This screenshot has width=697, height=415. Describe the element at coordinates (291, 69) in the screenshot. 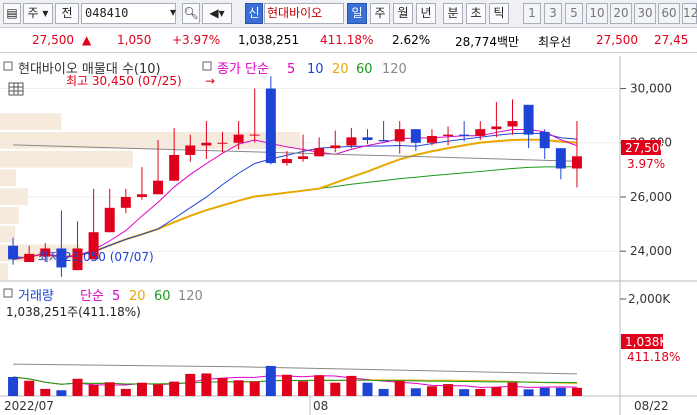

I see `ma-legend-5: 5` at that location.